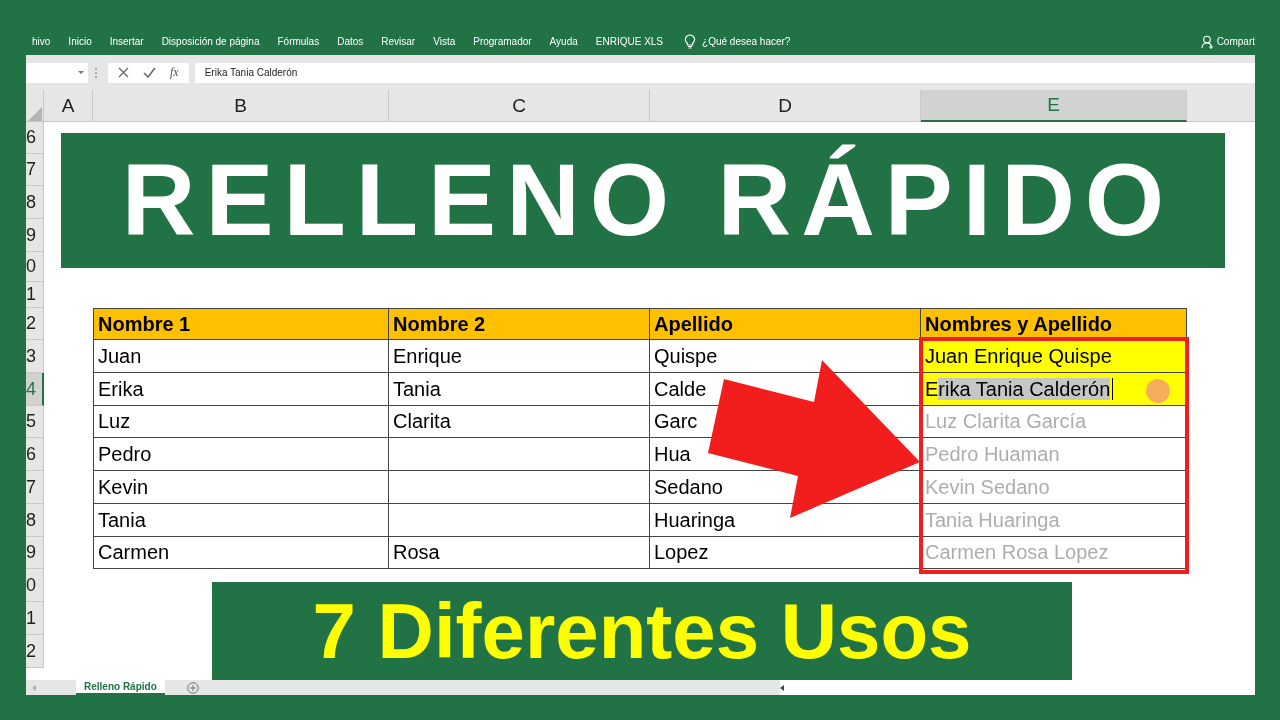 The height and width of the screenshot is (720, 1280). Describe the element at coordinates (298, 41) in the screenshot. I see `ribbon-tab: Fórmulas` at that location.